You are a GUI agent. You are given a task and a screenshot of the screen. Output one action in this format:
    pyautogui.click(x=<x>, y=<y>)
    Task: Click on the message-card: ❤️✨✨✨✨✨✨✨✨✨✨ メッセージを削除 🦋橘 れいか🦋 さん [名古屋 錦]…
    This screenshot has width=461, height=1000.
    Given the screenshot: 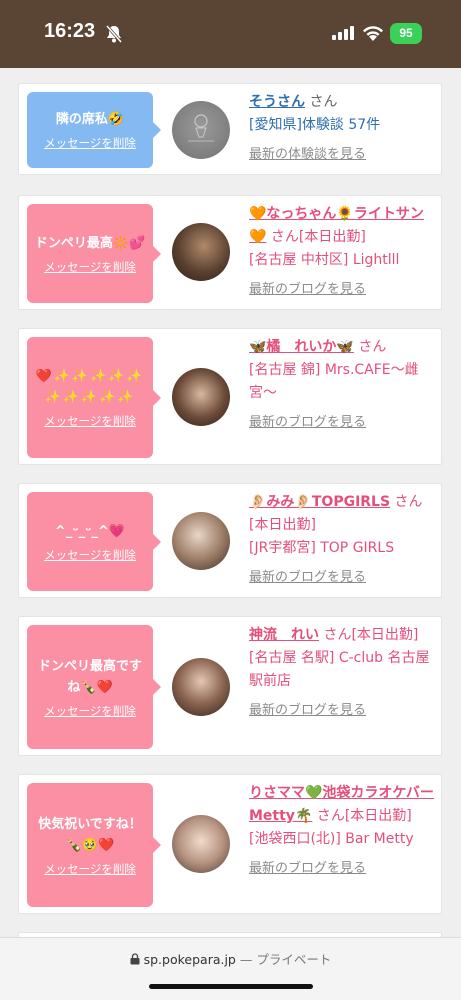 What is the action you would take?
    pyautogui.click(x=230, y=396)
    